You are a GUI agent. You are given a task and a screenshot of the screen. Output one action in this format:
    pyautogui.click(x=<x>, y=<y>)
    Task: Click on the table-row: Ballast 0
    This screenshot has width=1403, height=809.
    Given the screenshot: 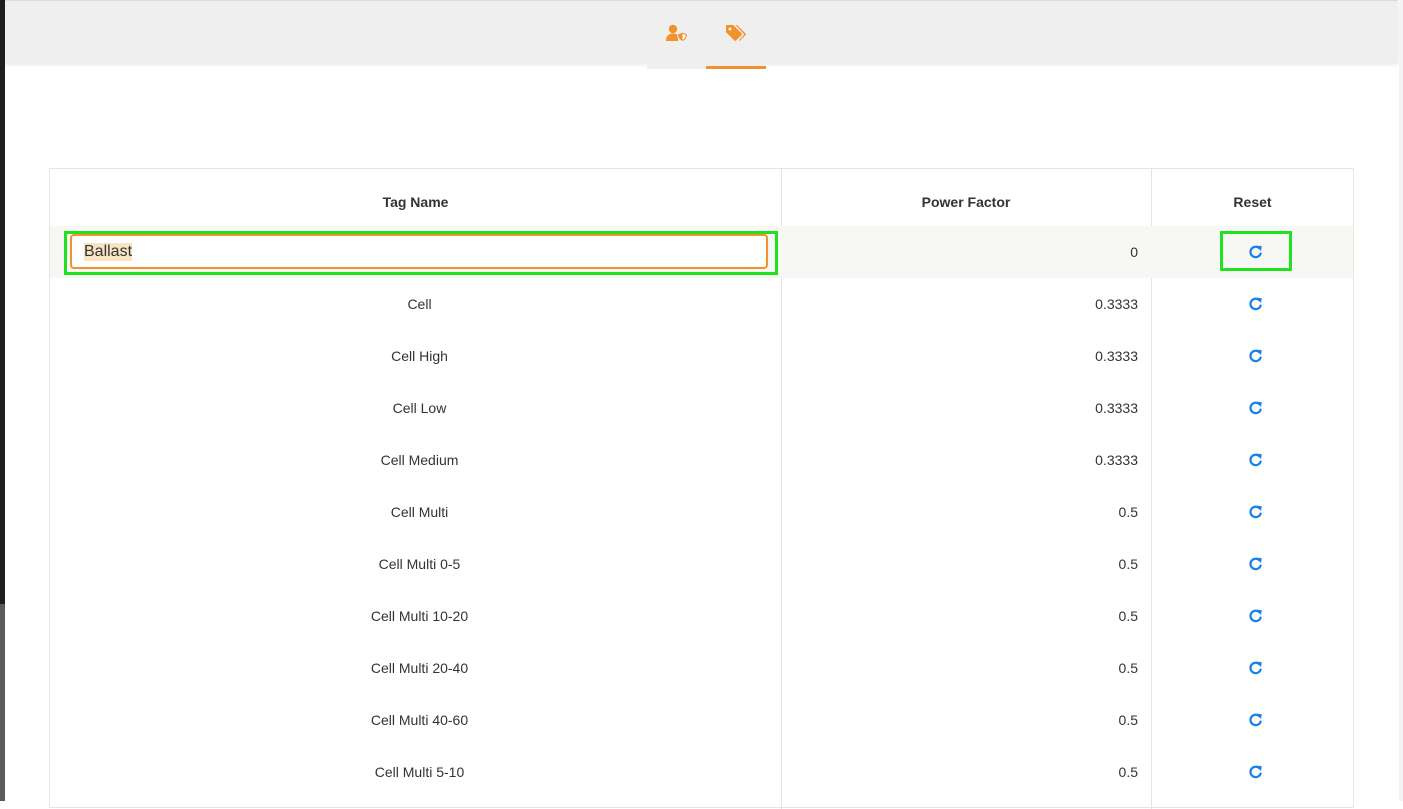 What is the action you would take?
    pyautogui.click(x=701, y=252)
    